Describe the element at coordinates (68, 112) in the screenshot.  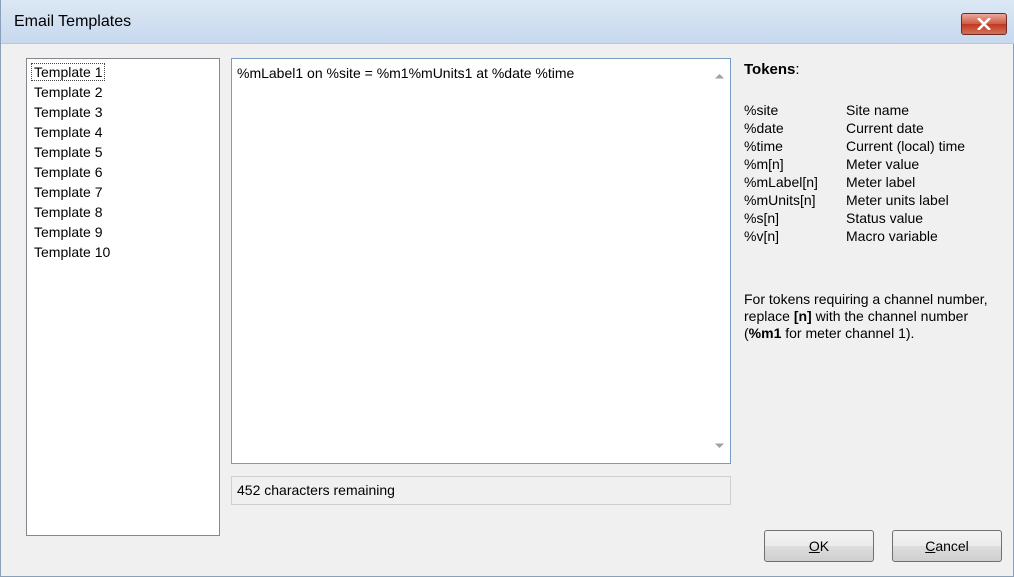
I see `template-list-item-label: Template 3` at that location.